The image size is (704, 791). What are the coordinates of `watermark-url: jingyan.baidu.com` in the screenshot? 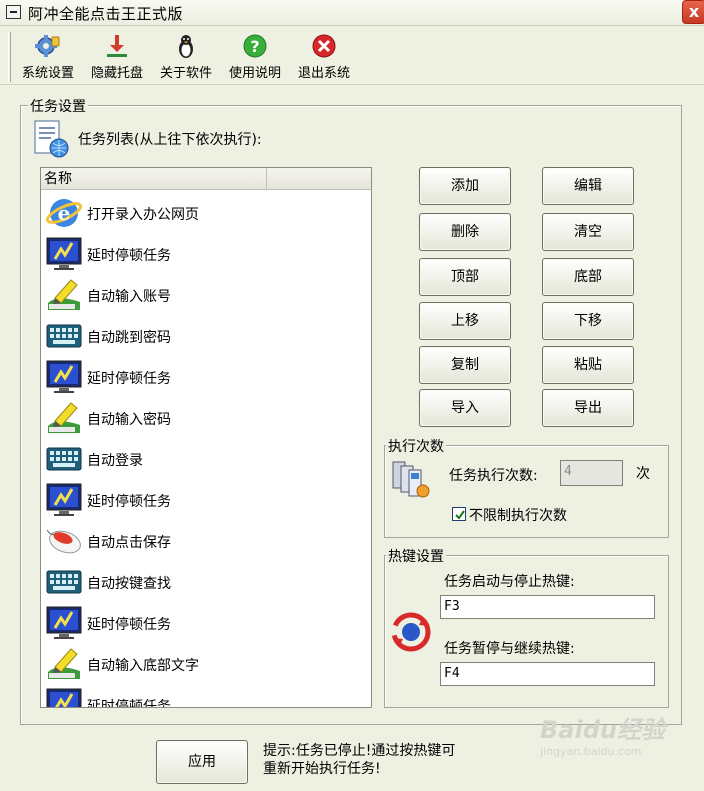 It's located at (591, 751).